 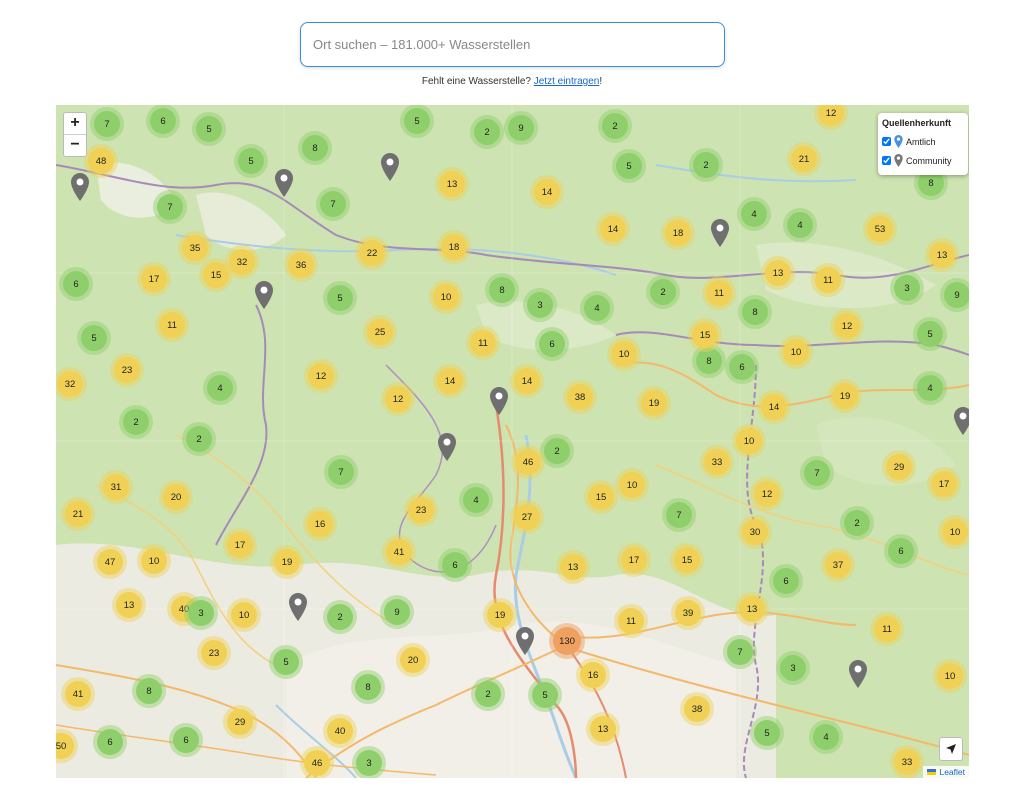 I want to click on zoom-out-button: −, so click(x=75, y=145).